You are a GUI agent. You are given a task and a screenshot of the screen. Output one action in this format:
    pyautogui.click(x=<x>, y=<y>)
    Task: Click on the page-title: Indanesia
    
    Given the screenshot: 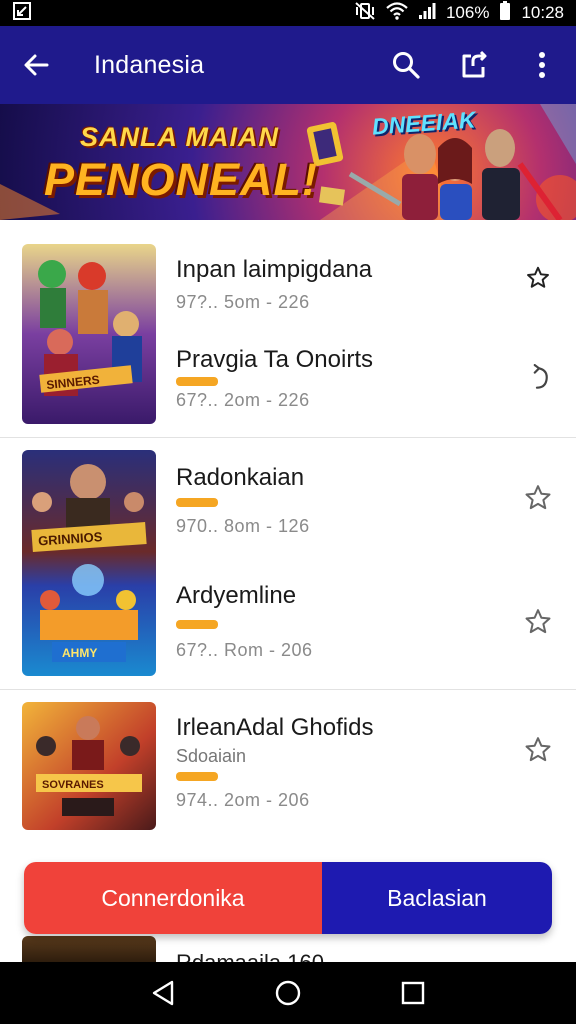 What is the action you would take?
    pyautogui.click(x=149, y=64)
    